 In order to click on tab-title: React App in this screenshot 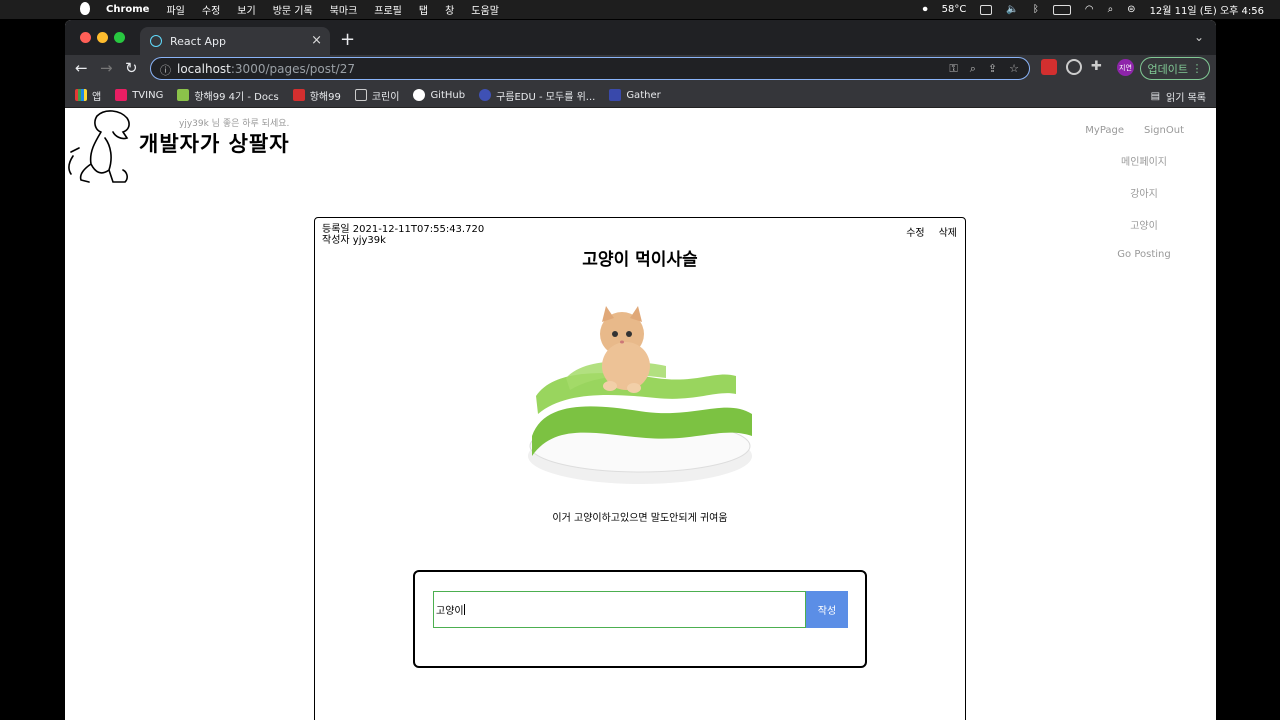, I will do `click(198, 41)`.